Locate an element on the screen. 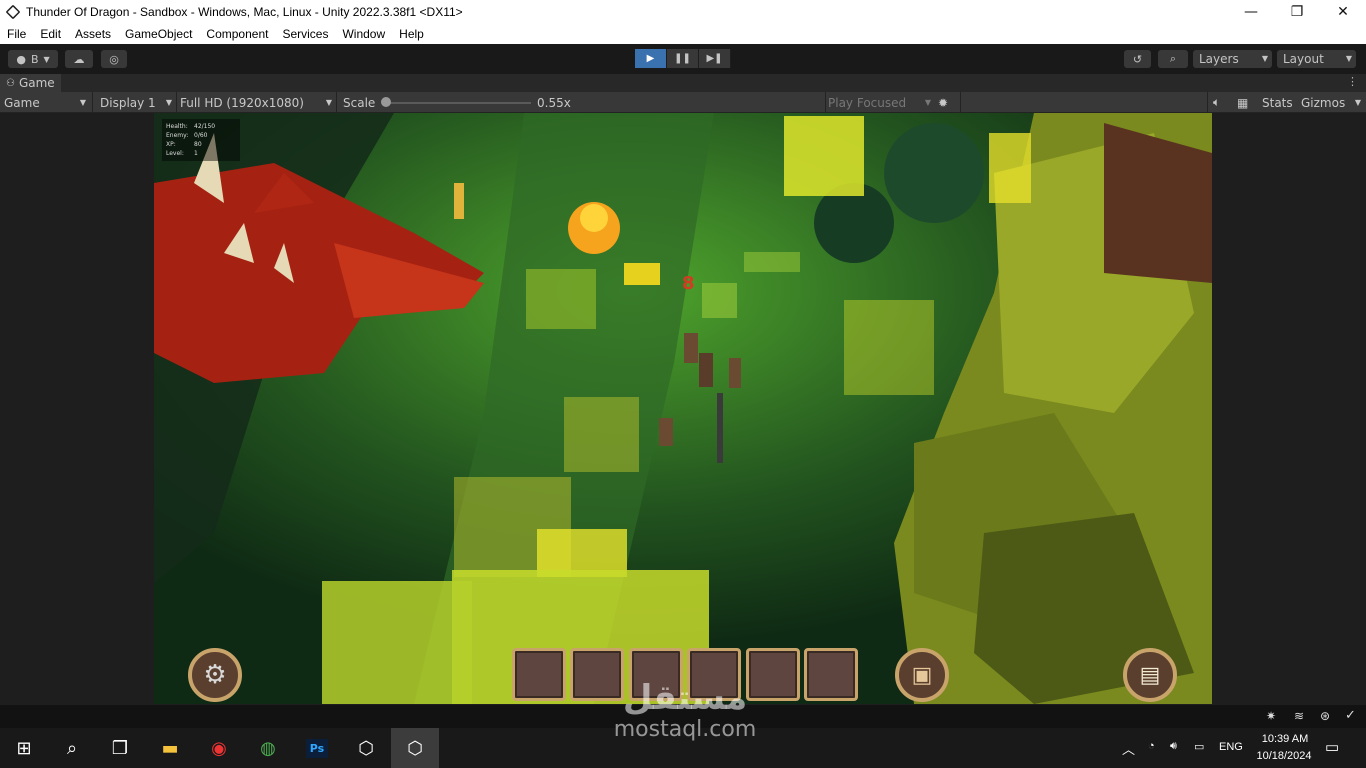  layers-label: Layers is located at coordinates (1219, 59).